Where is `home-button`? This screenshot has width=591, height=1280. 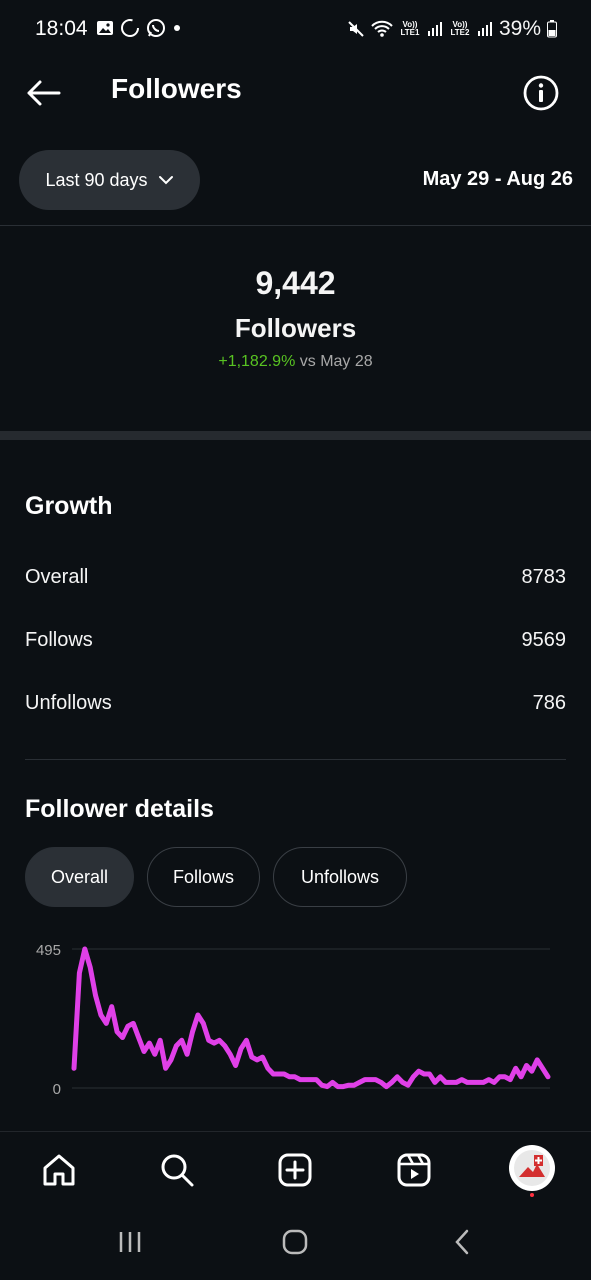
home-button is located at coordinates (295, 1242).